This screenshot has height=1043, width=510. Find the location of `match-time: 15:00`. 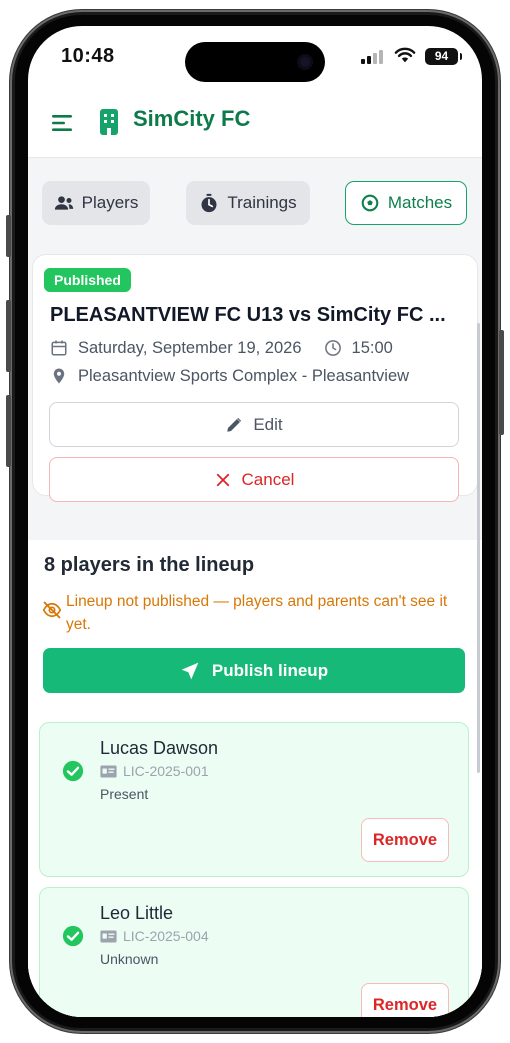

match-time: 15:00 is located at coordinates (372, 347).